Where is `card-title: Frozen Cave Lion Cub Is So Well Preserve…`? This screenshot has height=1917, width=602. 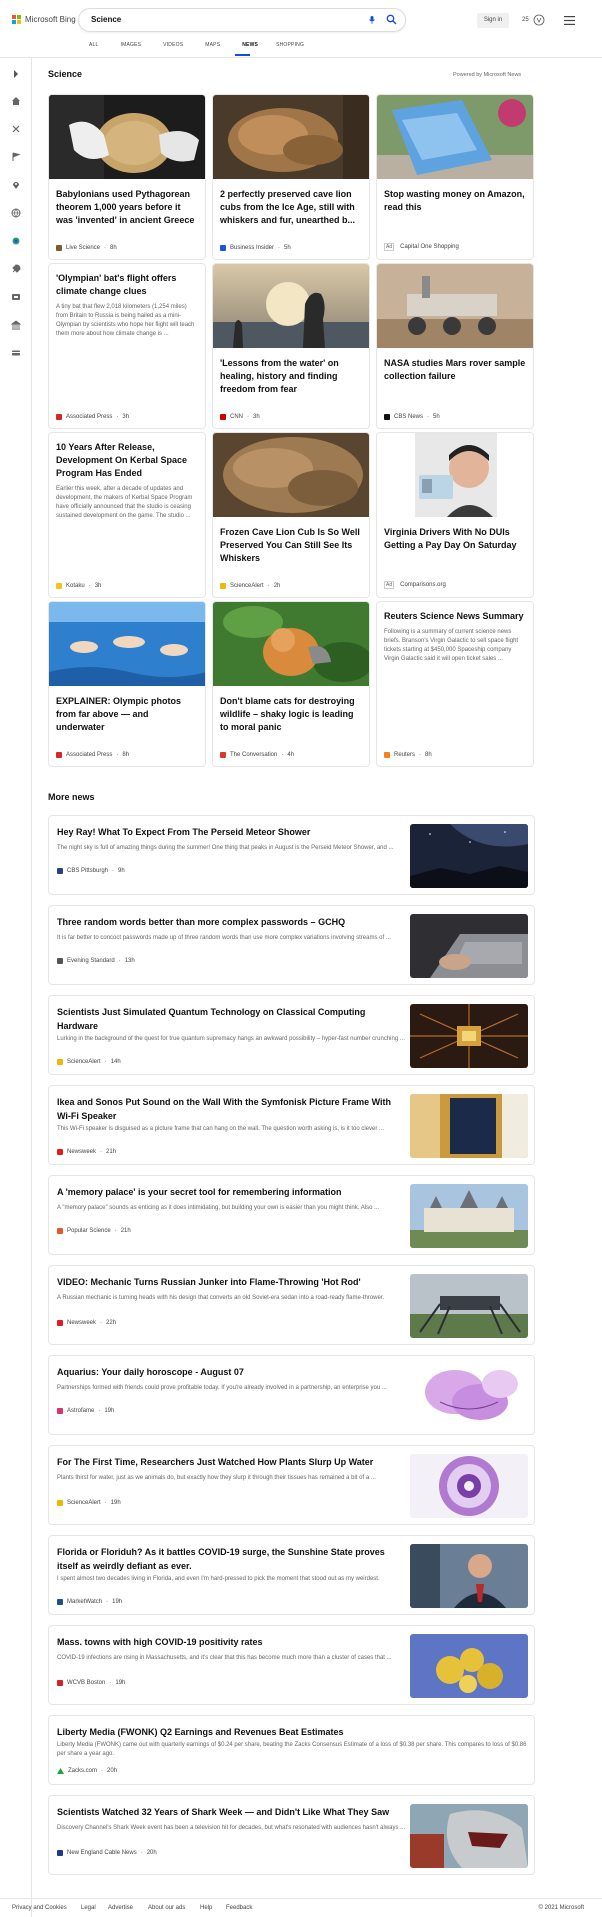 card-title: Frozen Cave Lion Cub Is So Well Preserve… is located at coordinates (291, 545).